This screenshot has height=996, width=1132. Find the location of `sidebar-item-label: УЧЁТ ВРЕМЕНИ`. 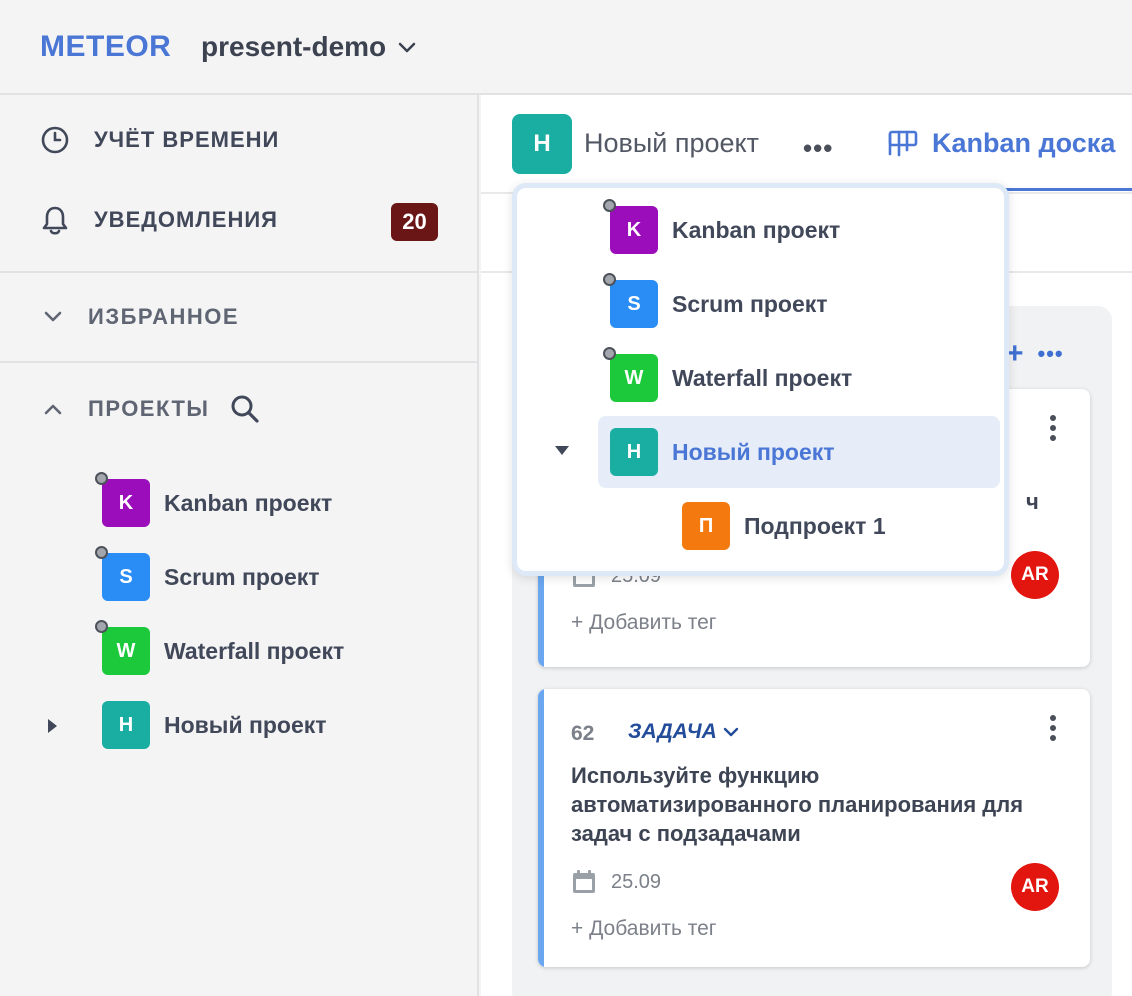

sidebar-item-label: УЧЁТ ВРЕМЕНИ is located at coordinates (187, 139).